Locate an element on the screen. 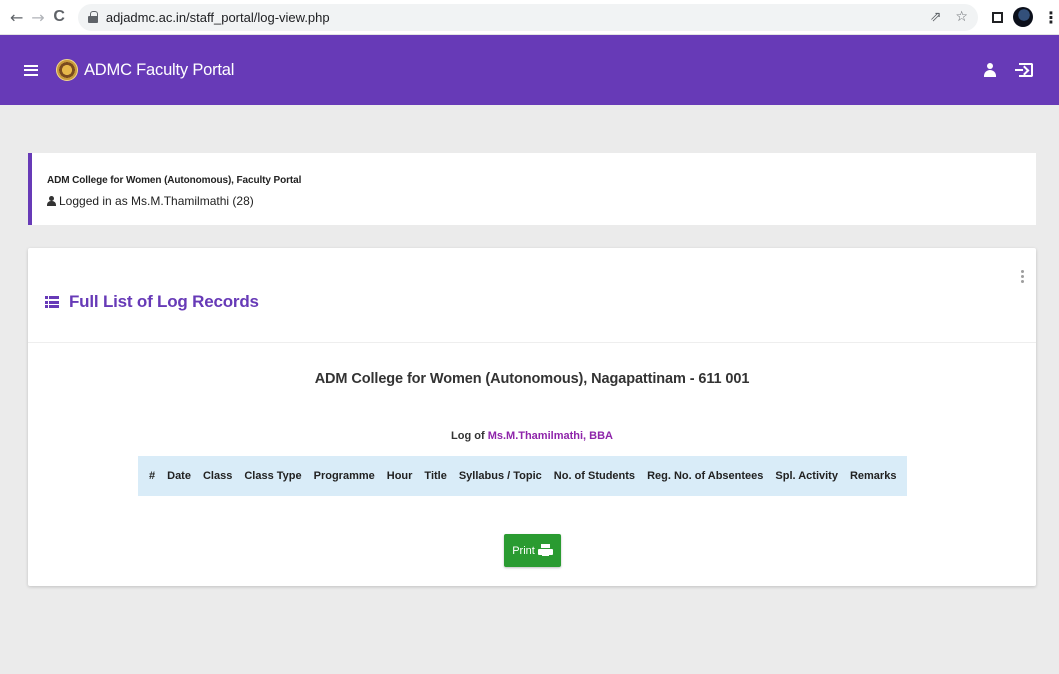  log-owner: Log of Ms.M.Thamilmathi, BBA is located at coordinates (532, 436).